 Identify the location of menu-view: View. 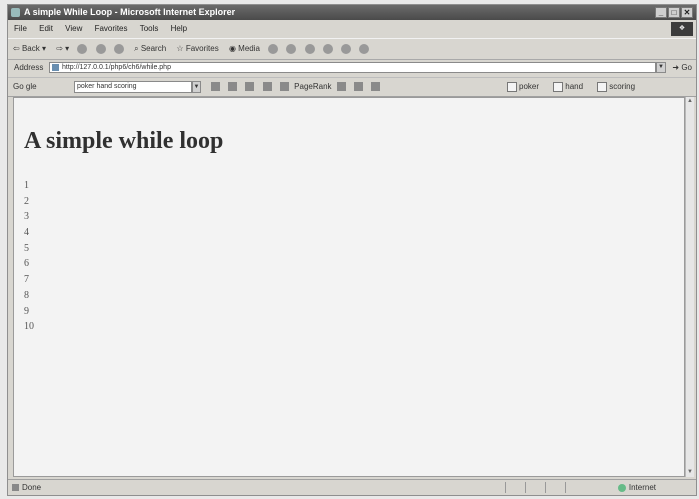
(73, 28).